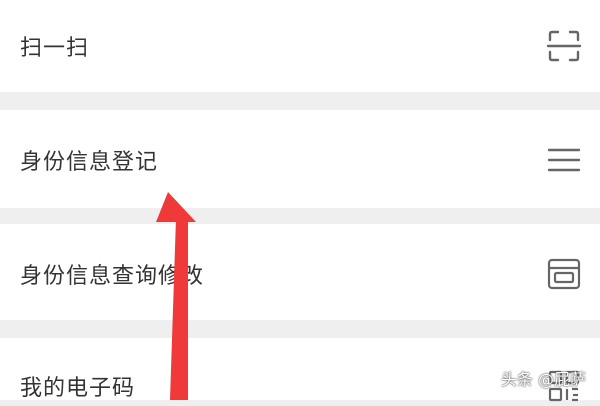 Image resolution: width=600 pixels, height=406 pixels. I want to click on menu-item-label: 身份信息查询修改, so click(112, 276).